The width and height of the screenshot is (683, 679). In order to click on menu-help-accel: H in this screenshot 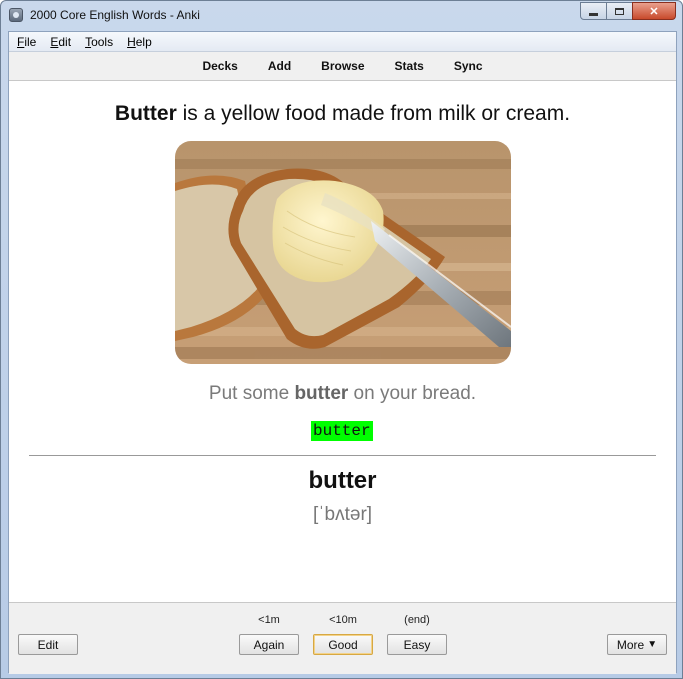, I will do `click(131, 42)`.